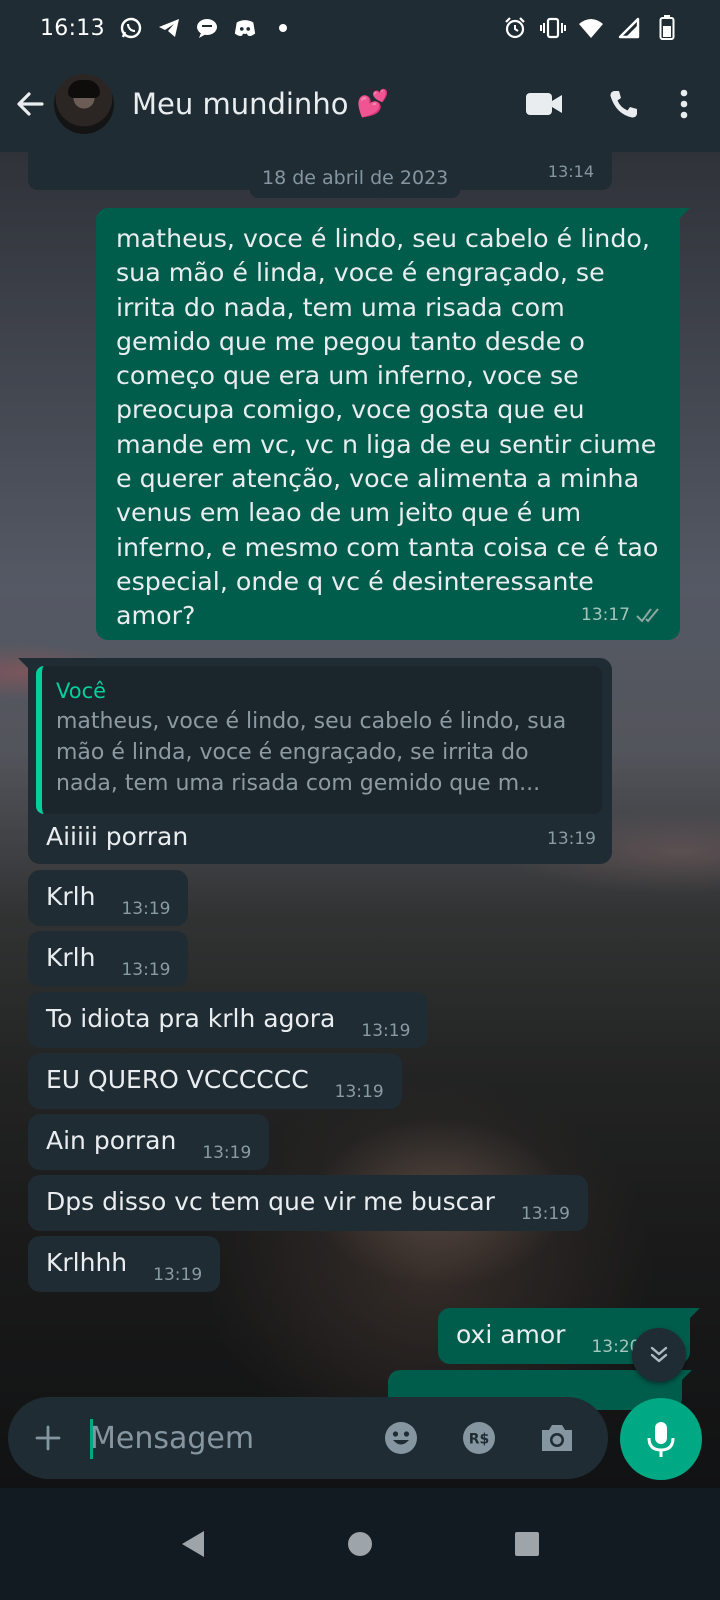 The height and width of the screenshot is (1600, 720). I want to click on message-text: oxi amor, so click(511, 1334).